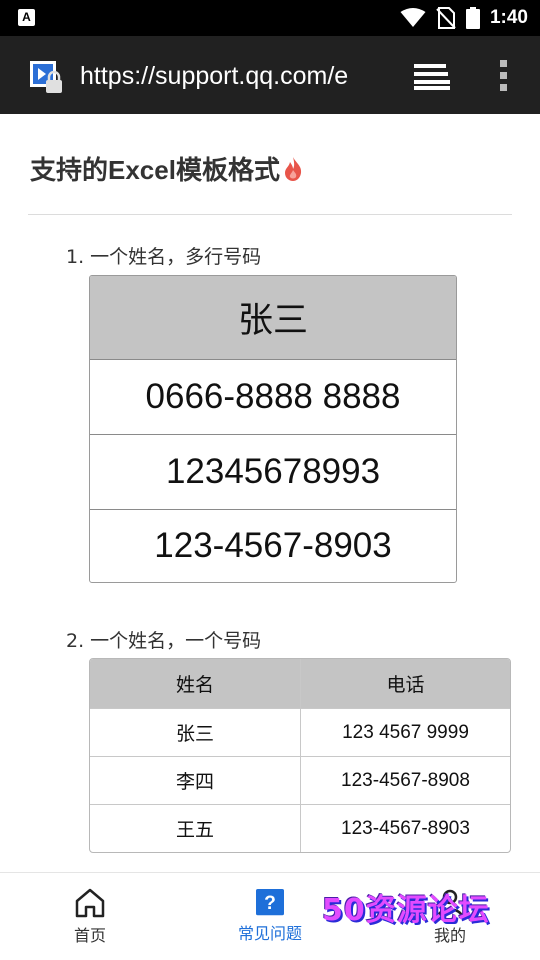  Describe the element at coordinates (195, 732) in the screenshot. I see `cell-name: 张三` at that location.